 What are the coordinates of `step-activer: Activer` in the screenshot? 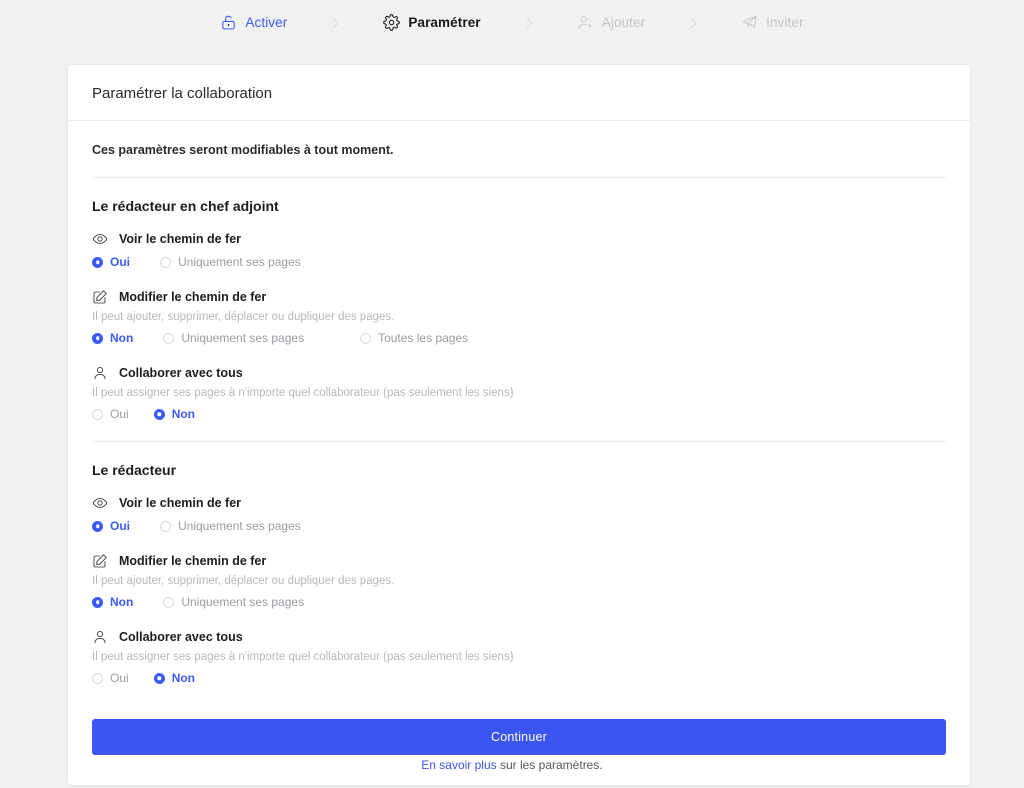 It's located at (253, 22).